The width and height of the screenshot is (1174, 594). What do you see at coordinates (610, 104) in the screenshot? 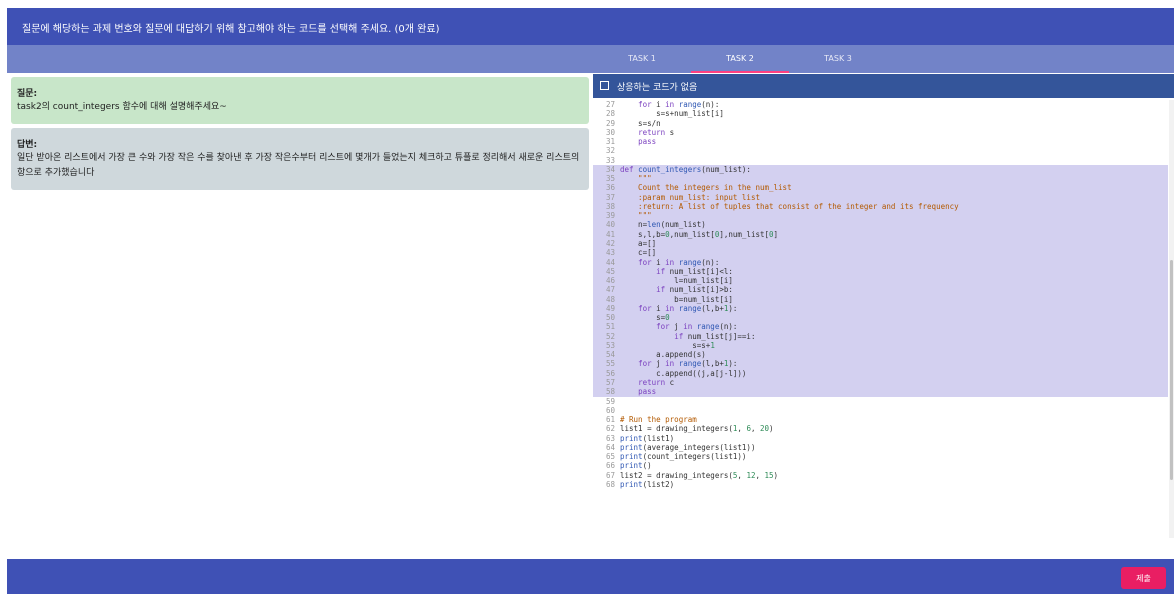
I see `line-number: 27` at bounding box center [610, 104].